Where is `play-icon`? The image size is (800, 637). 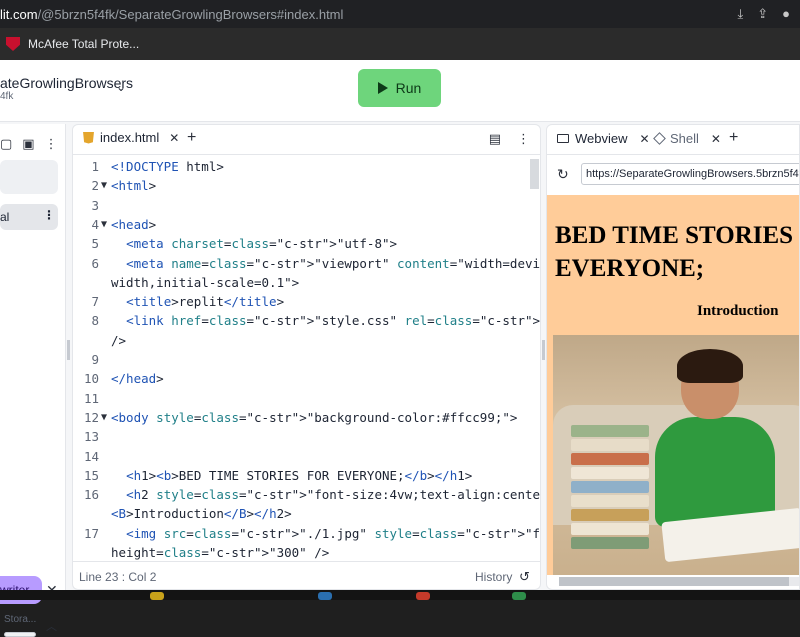 play-icon is located at coordinates (382, 88).